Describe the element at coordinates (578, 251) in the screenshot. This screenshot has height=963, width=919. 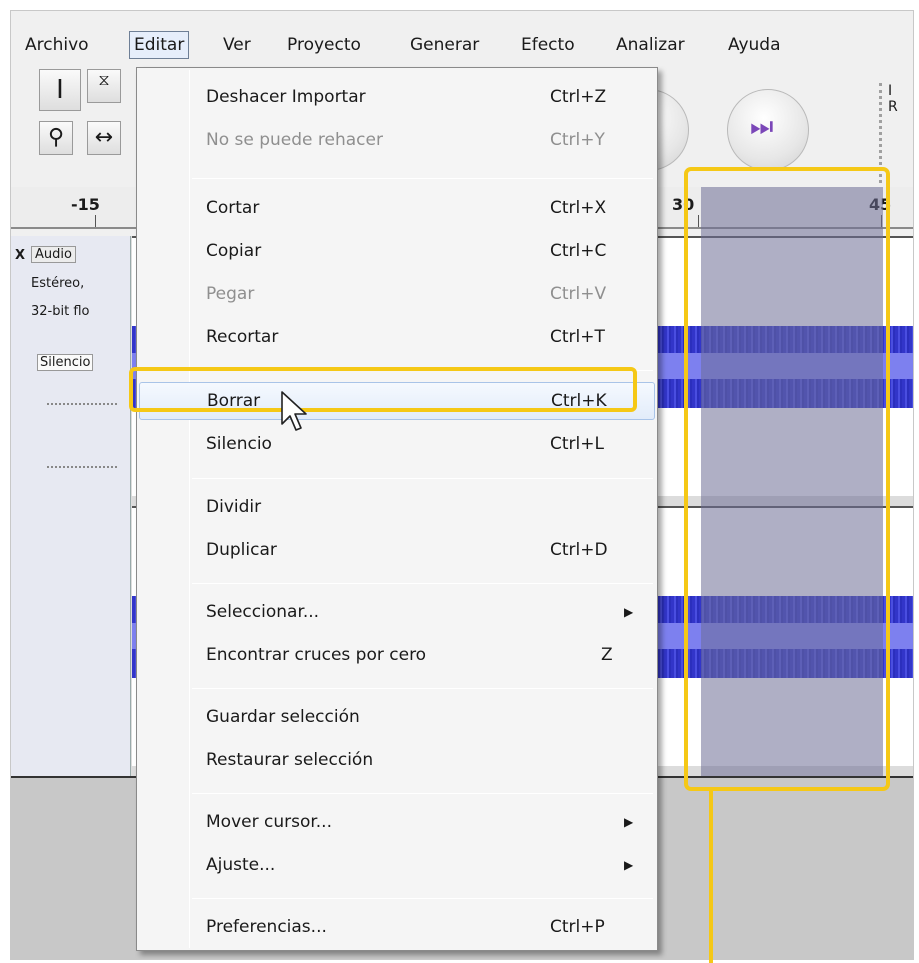
I see `menu-item-shortcut: Ctrl+C` at that location.